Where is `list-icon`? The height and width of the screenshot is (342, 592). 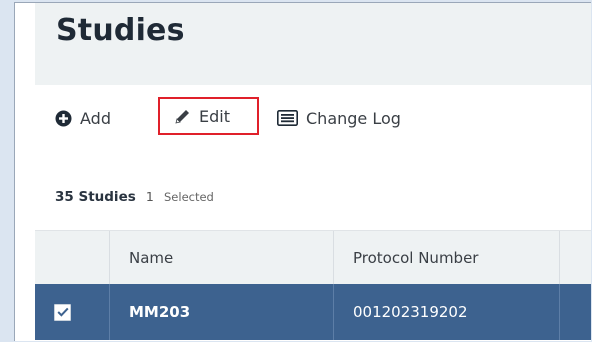 list-icon is located at coordinates (287, 118).